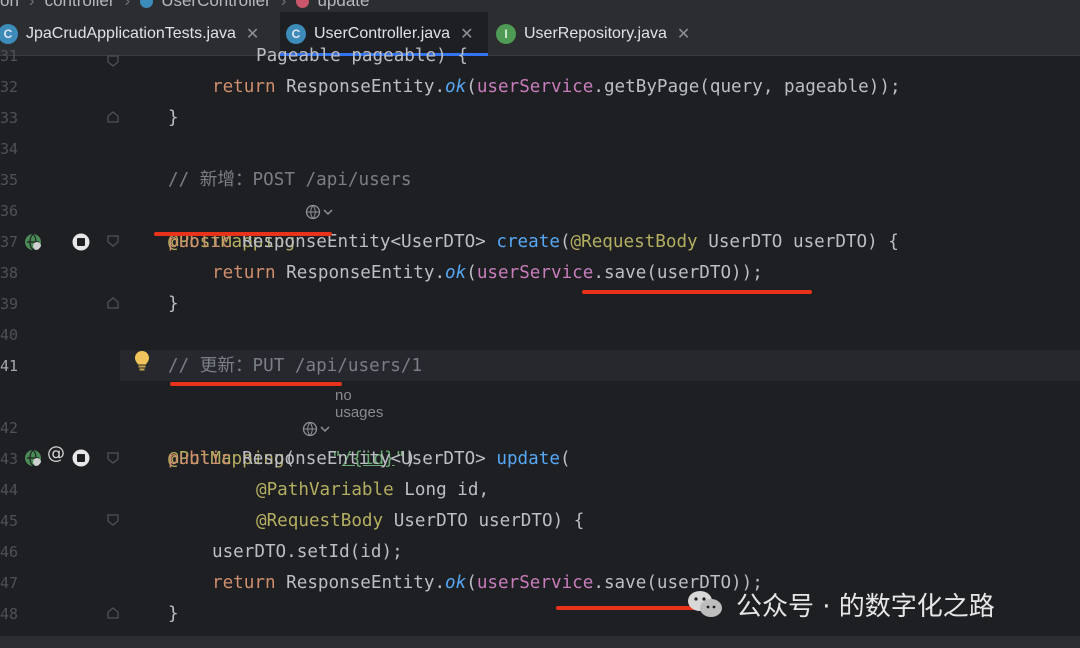 The height and width of the screenshot is (648, 1080). I want to click on code-comment: // 新增：POST /api/users, so click(290, 180).